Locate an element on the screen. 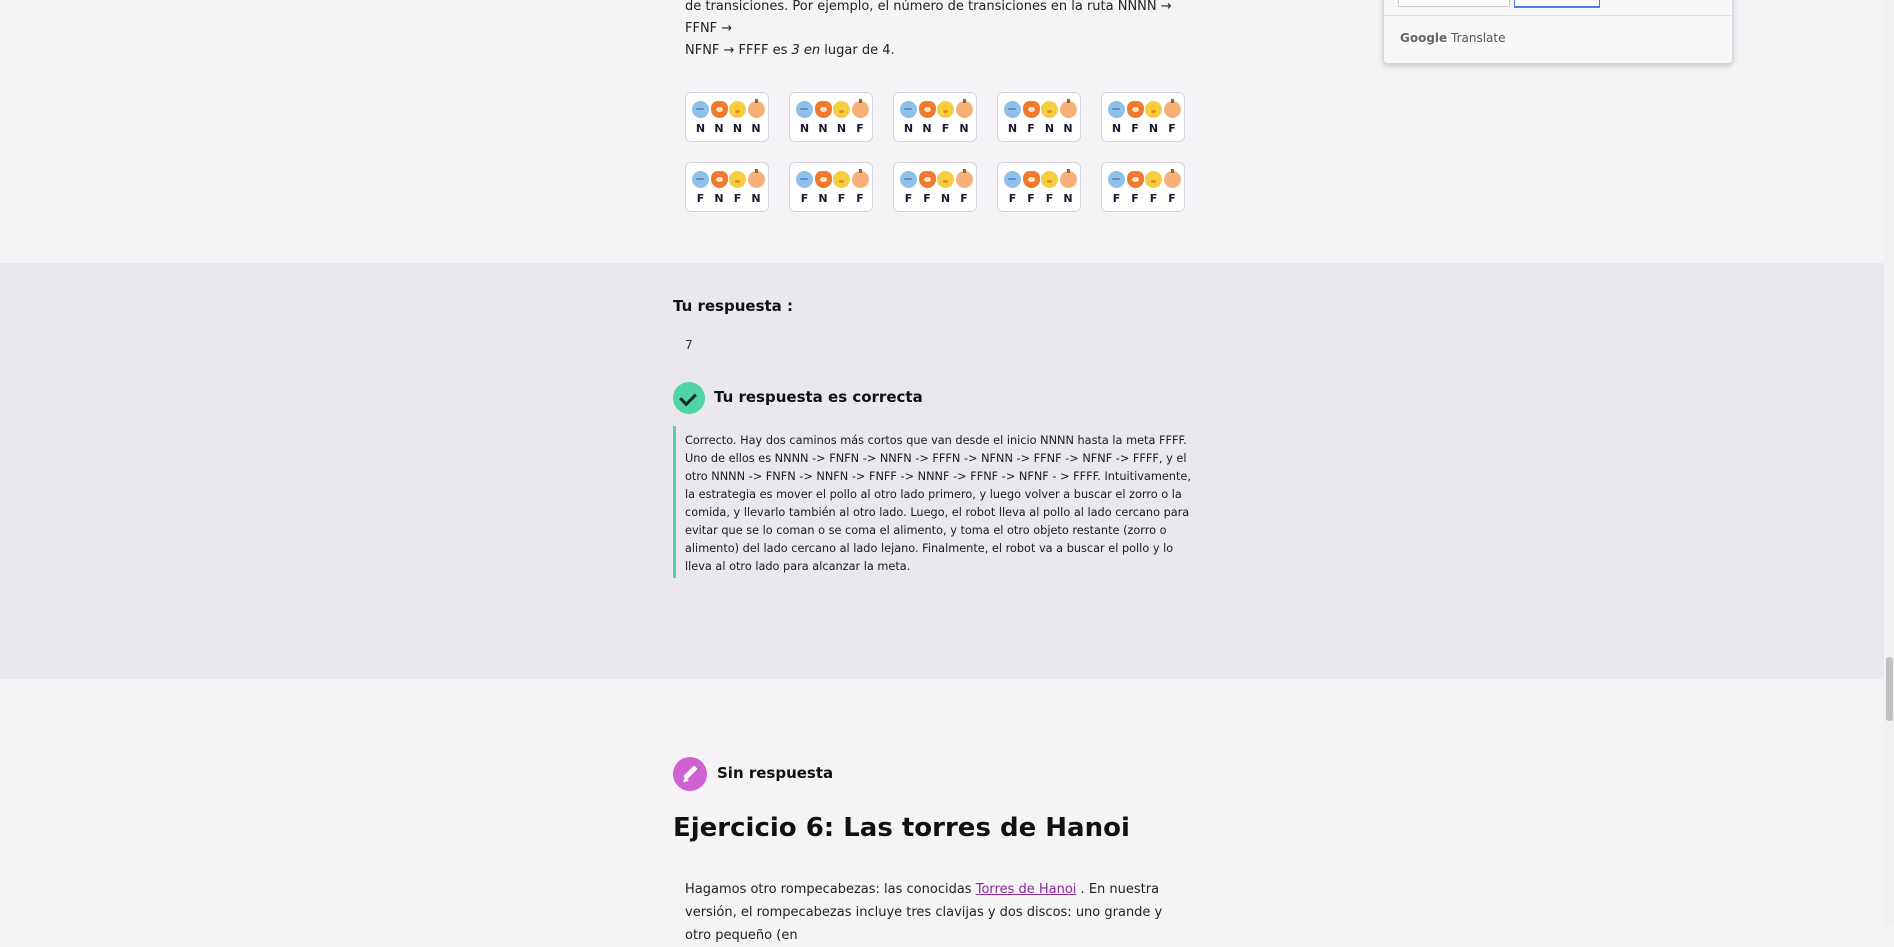 This screenshot has width=1894, height=947. state-card-letters: FFFF is located at coordinates (1144, 199).